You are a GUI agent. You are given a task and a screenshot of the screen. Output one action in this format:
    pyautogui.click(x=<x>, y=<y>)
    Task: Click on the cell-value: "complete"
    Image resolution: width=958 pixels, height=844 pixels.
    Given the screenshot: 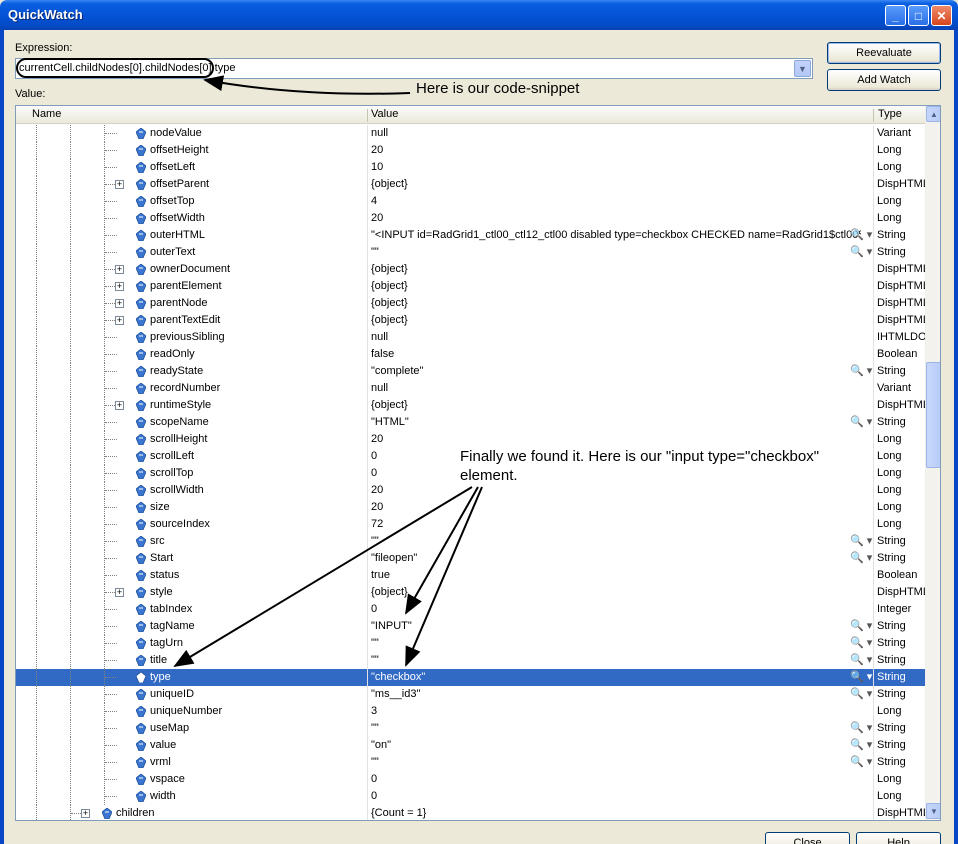 What is the action you would take?
    pyautogui.click(x=616, y=371)
    